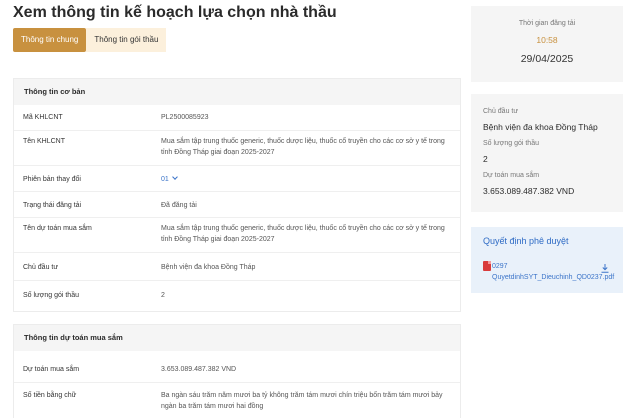  I want to click on investor-value: Bệnh viện đa khoa Đồng Tháp, so click(540, 127).